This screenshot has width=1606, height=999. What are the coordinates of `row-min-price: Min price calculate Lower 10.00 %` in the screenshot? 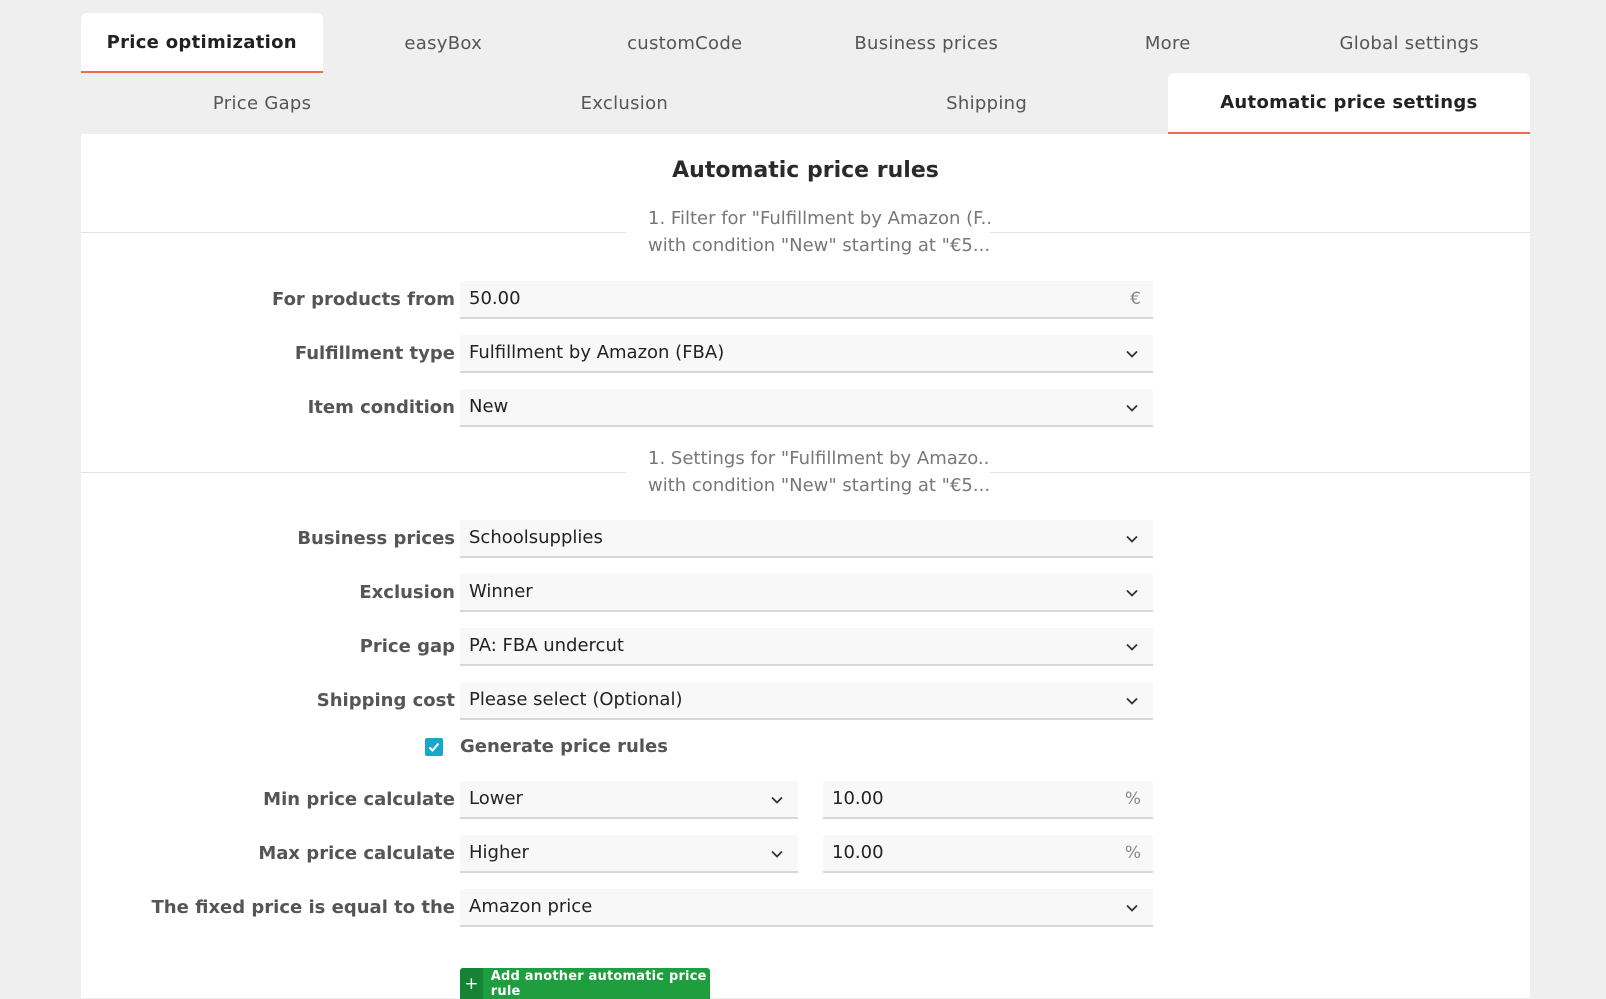 It's located at (805, 800).